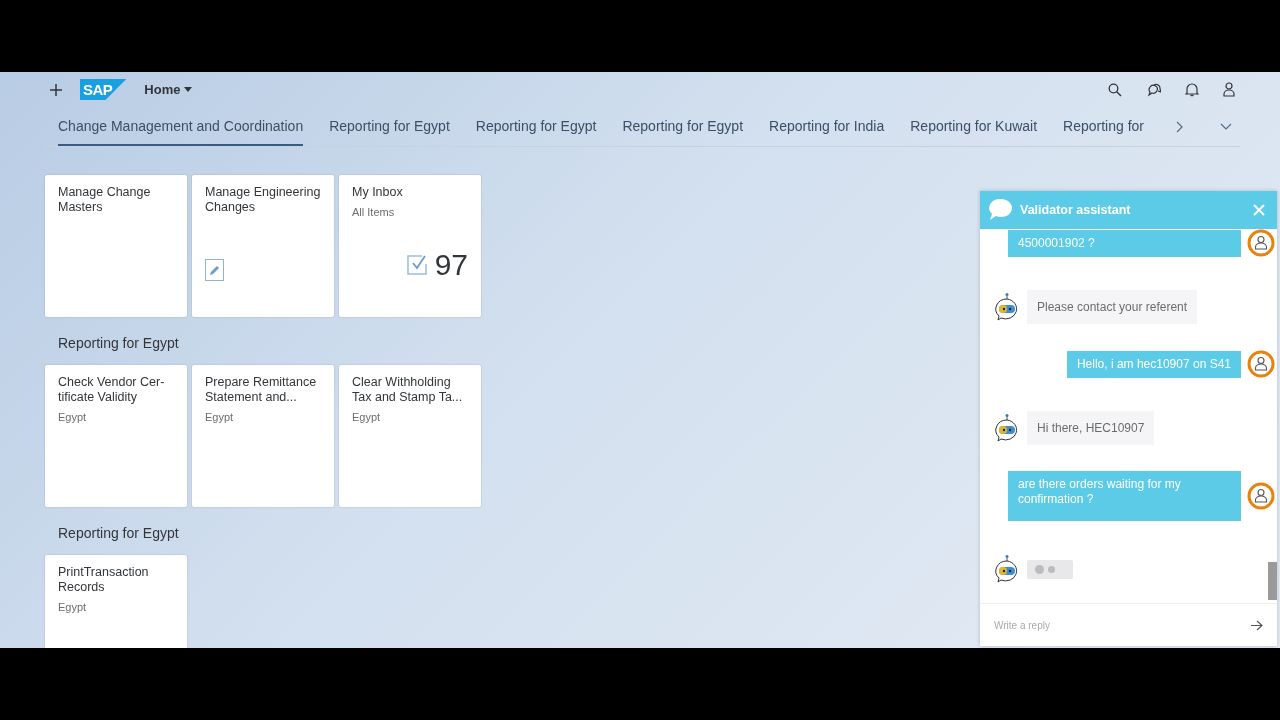 Image resolution: width=1280 pixels, height=720 pixels. I want to click on bot-message: Please contact your referent, so click(1112, 307).